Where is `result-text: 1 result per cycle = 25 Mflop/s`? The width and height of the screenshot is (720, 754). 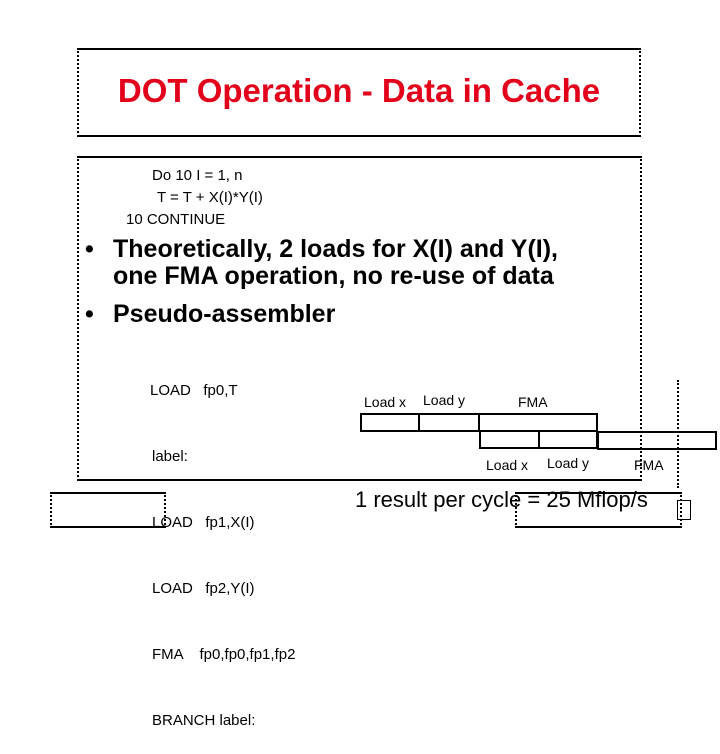 result-text: 1 result per cycle = 25 Mflop/s is located at coordinates (501, 499).